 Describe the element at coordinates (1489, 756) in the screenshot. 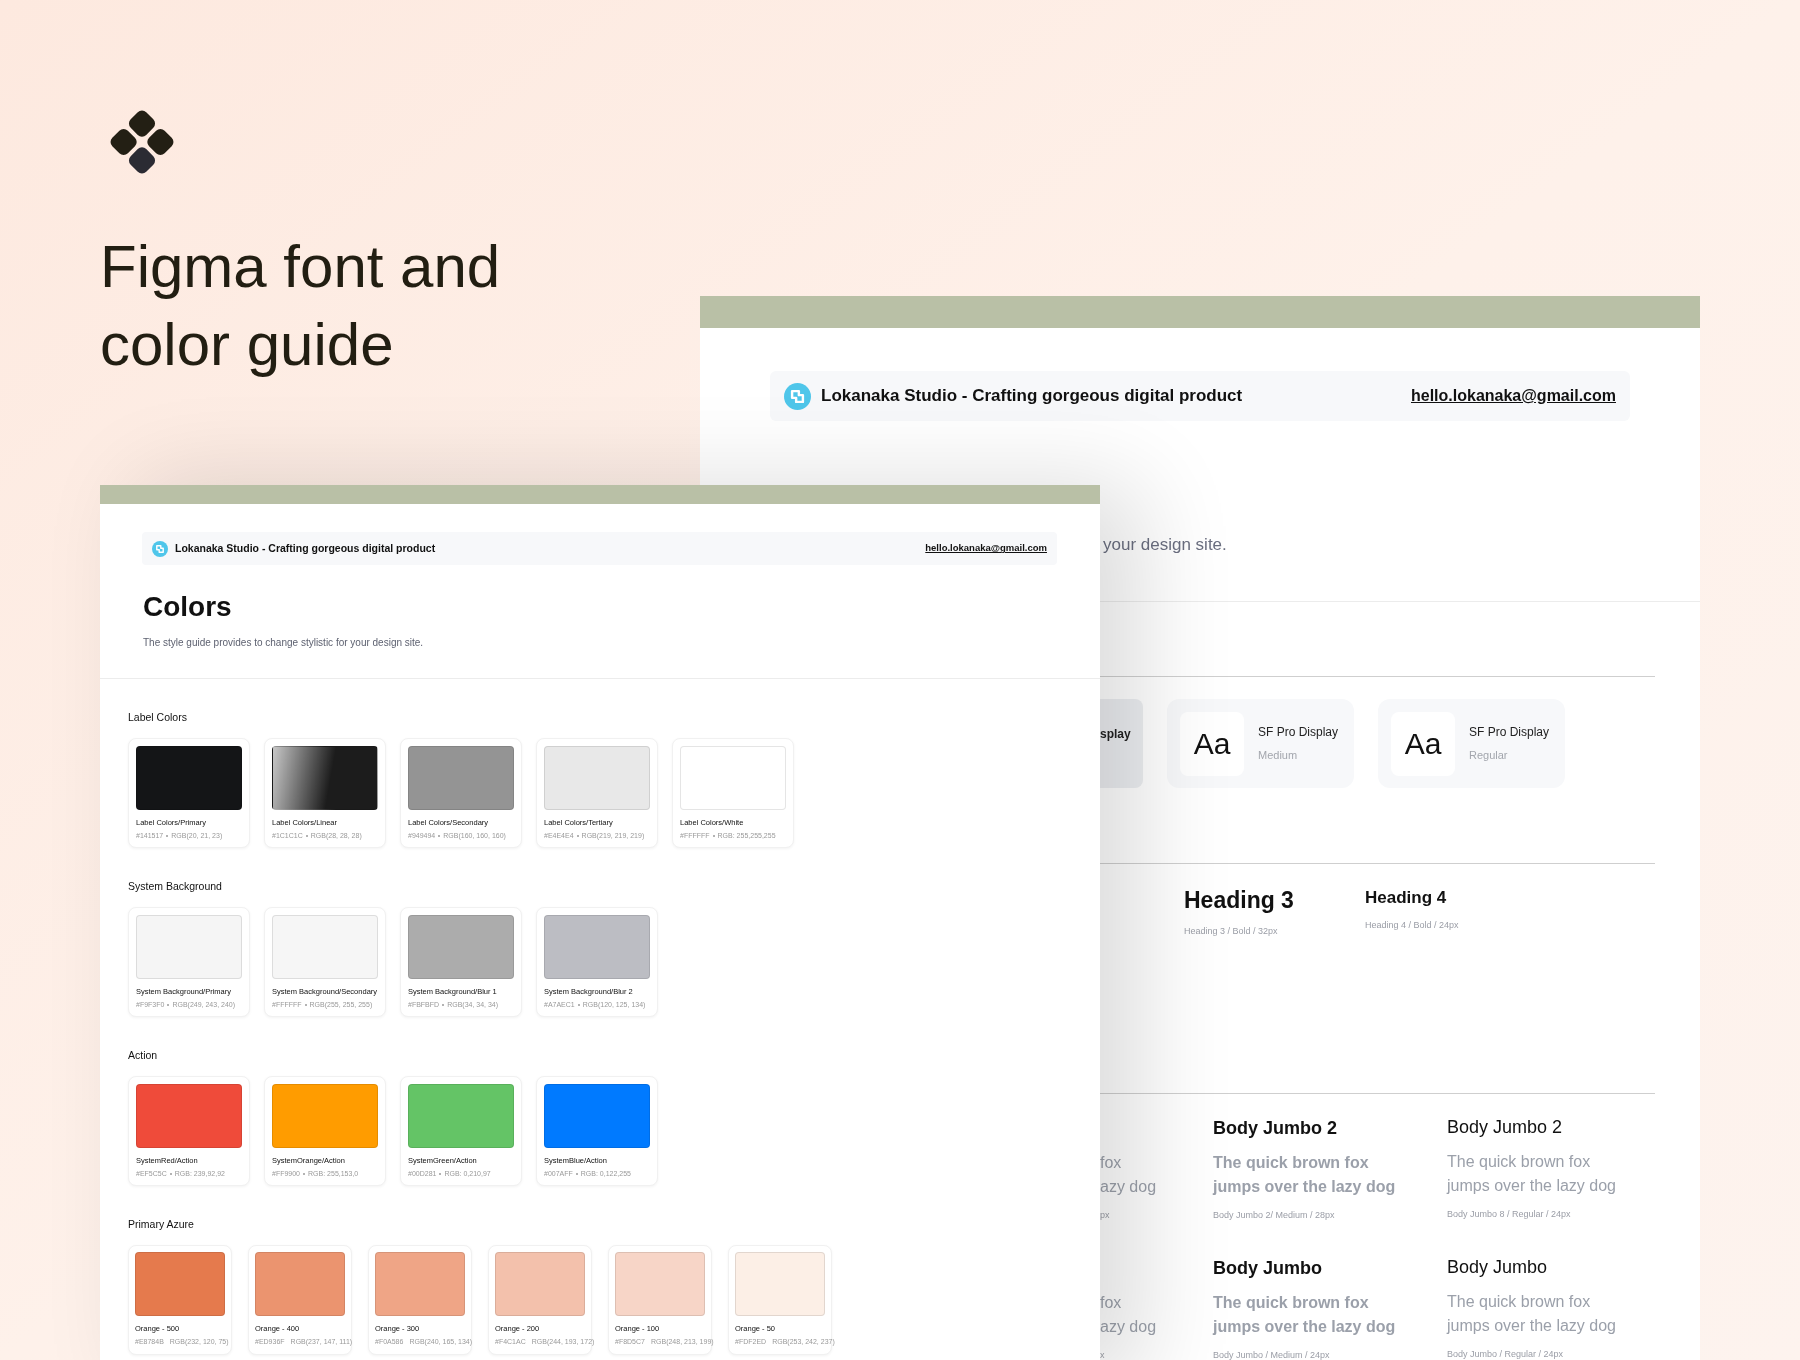

I see `font-weight-label: Regular` at that location.